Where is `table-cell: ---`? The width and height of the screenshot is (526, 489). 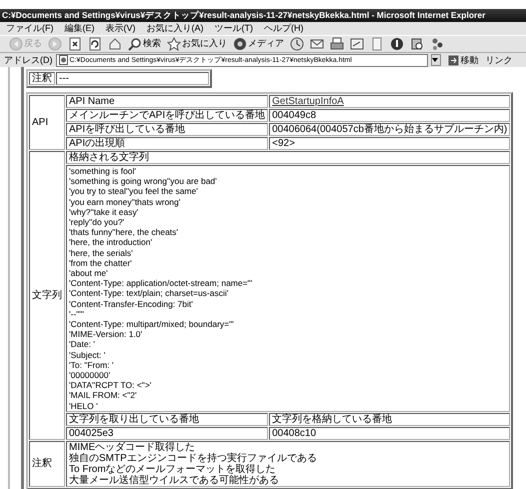 table-cell: --- is located at coordinates (132, 78).